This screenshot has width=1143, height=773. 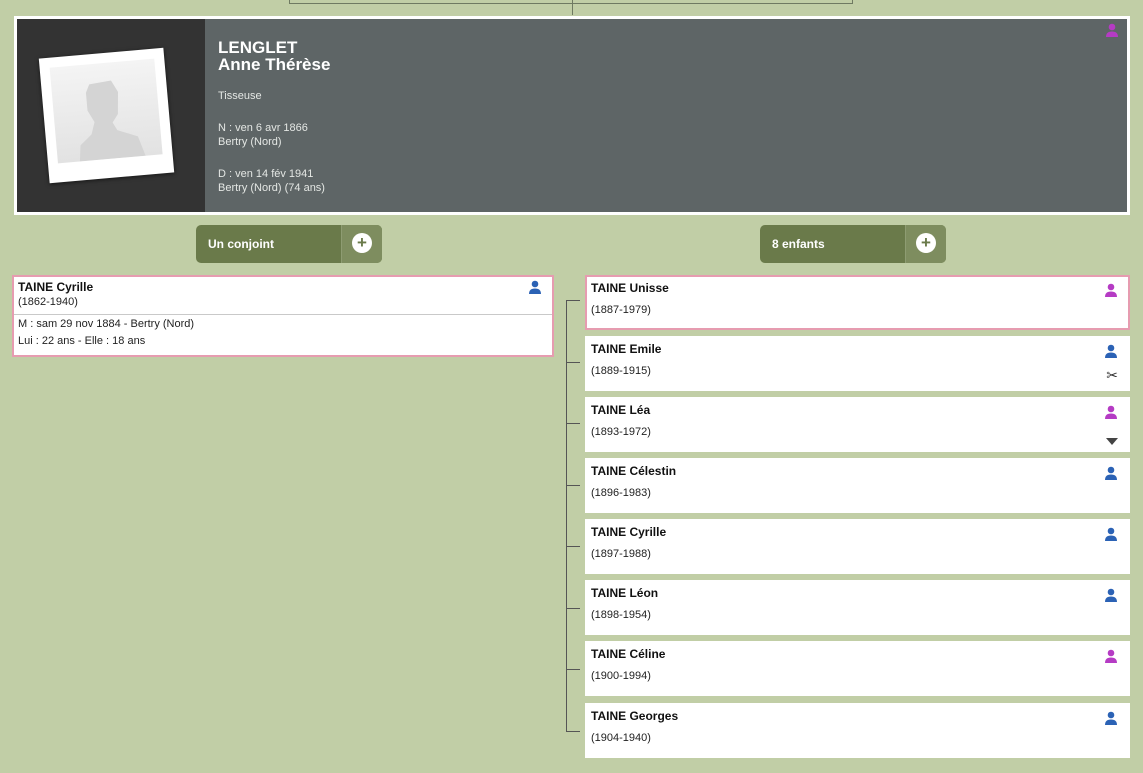 I want to click on child-card: TAINE Céline (1900-1994), so click(x=857, y=668).